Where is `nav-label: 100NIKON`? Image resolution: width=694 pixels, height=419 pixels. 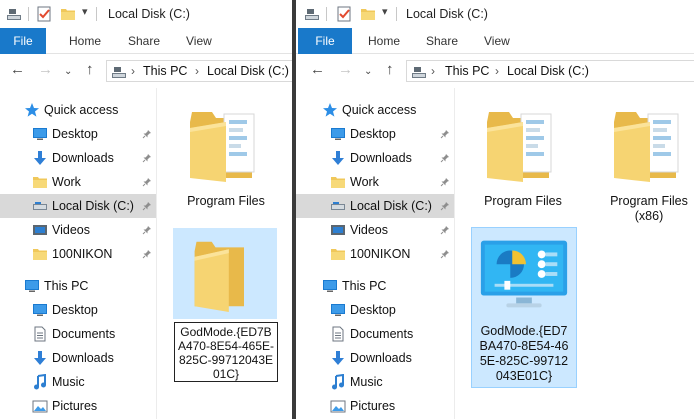
nav-label: 100NIKON is located at coordinates (82, 254).